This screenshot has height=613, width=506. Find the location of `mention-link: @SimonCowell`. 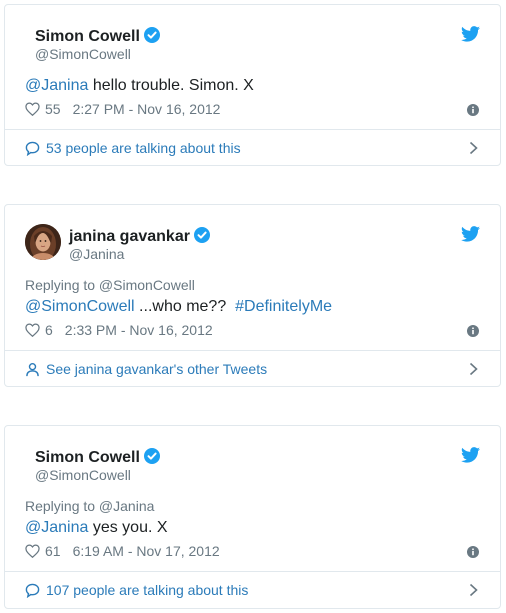

mention-link: @SimonCowell is located at coordinates (80, 306).